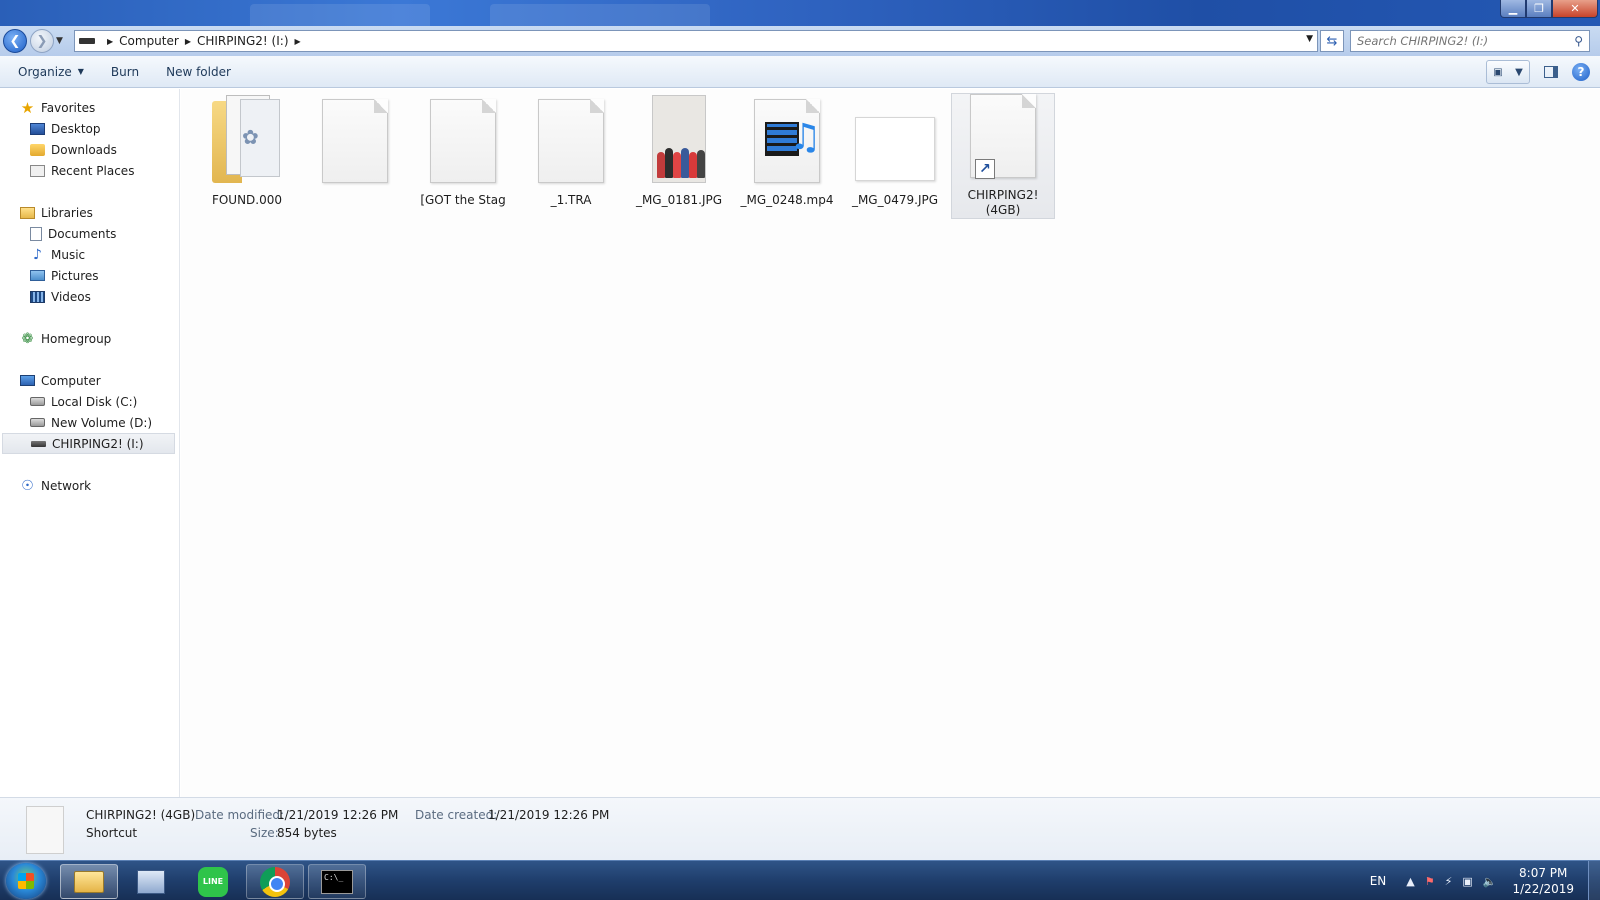 The width and height of the screenshot is (1600, 900). I want to click on file-item-selected: ↗ CHIRPING2! (4GB), so click(1003, 156).